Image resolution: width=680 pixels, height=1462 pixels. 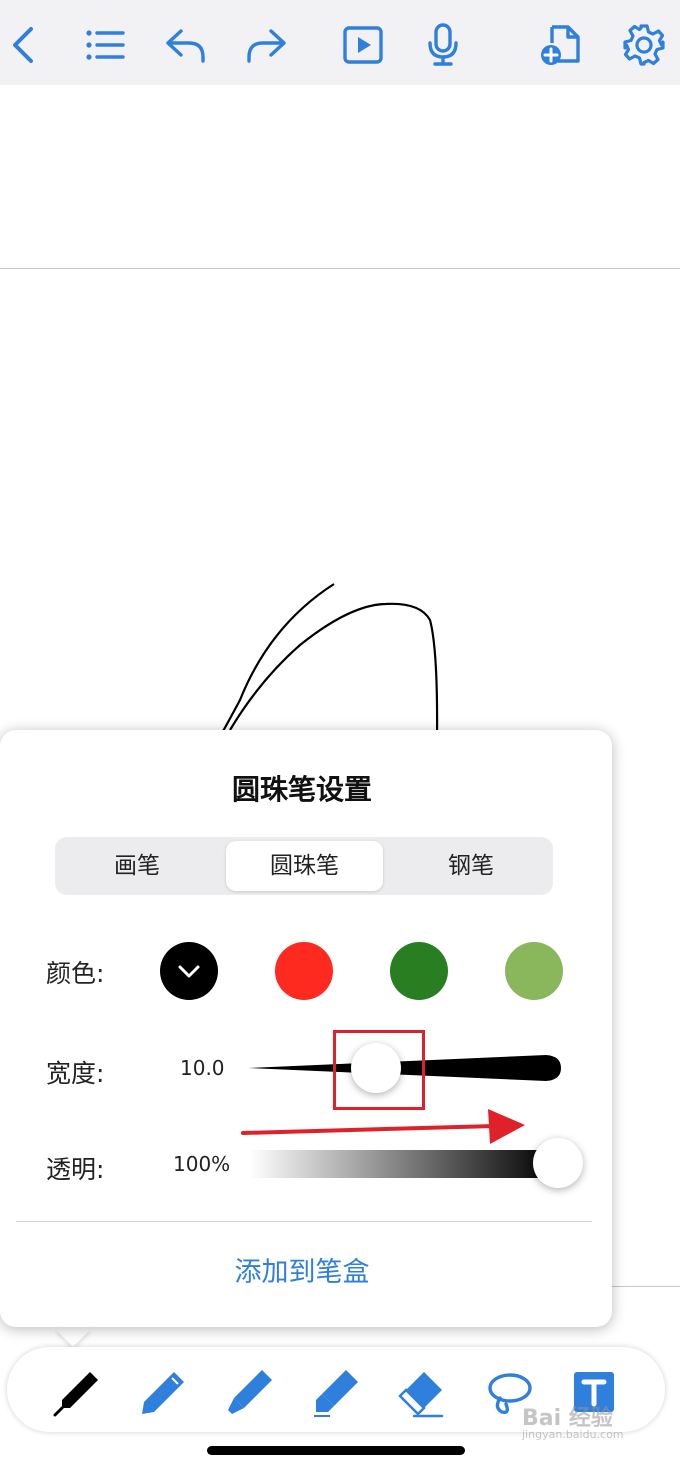 I want to click on add-page-button, so click(x=560, y=45).